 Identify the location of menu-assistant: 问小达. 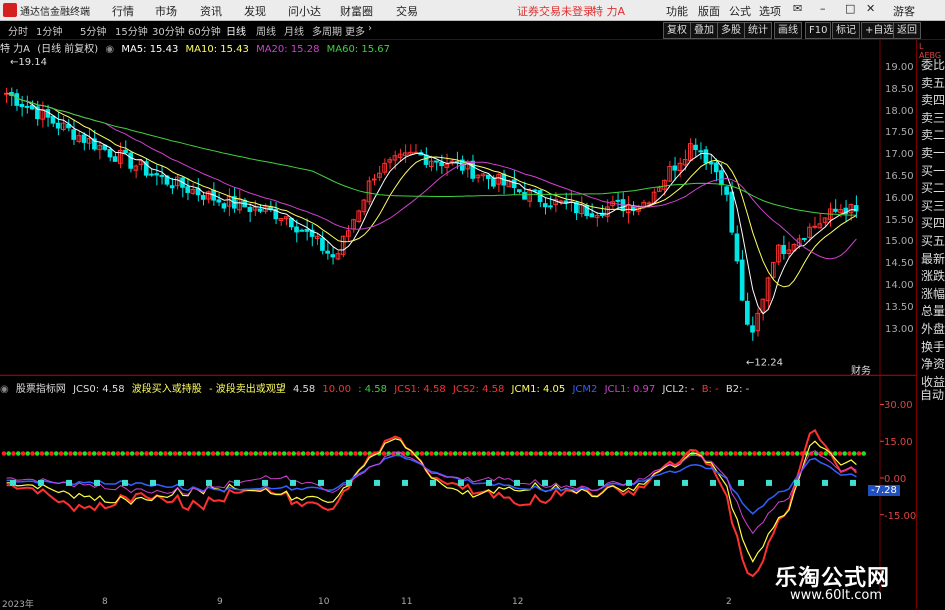
(304, 11).